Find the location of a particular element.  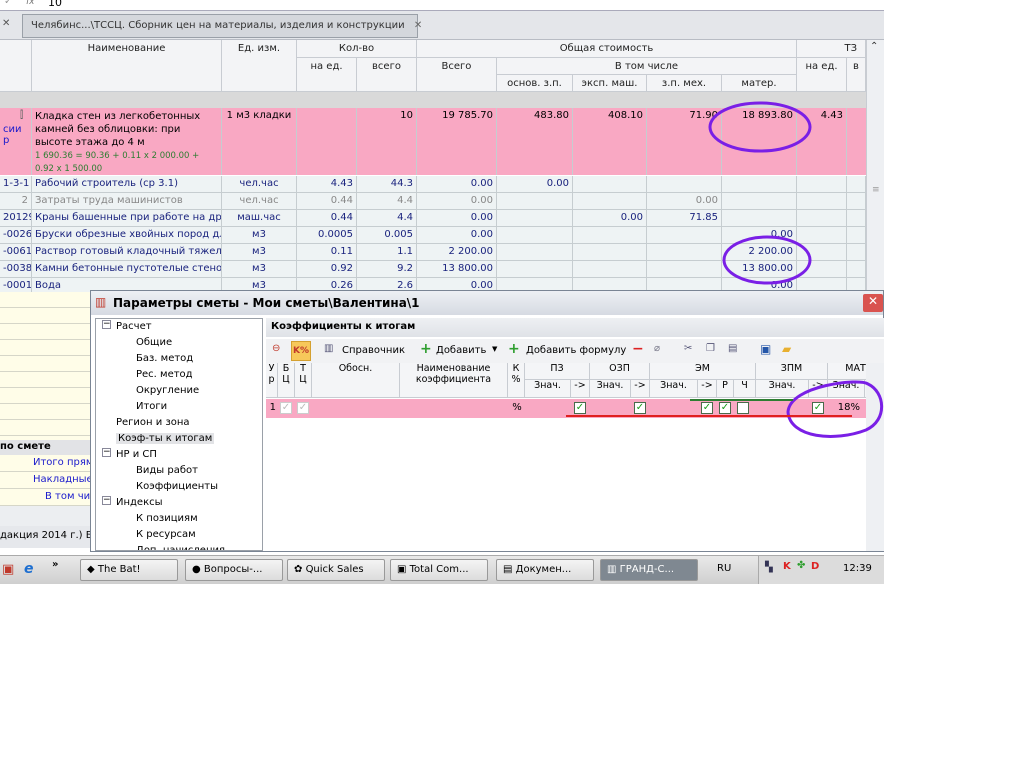

taskbar-item-label: Quick Sales is located at coordinates (334, 569).